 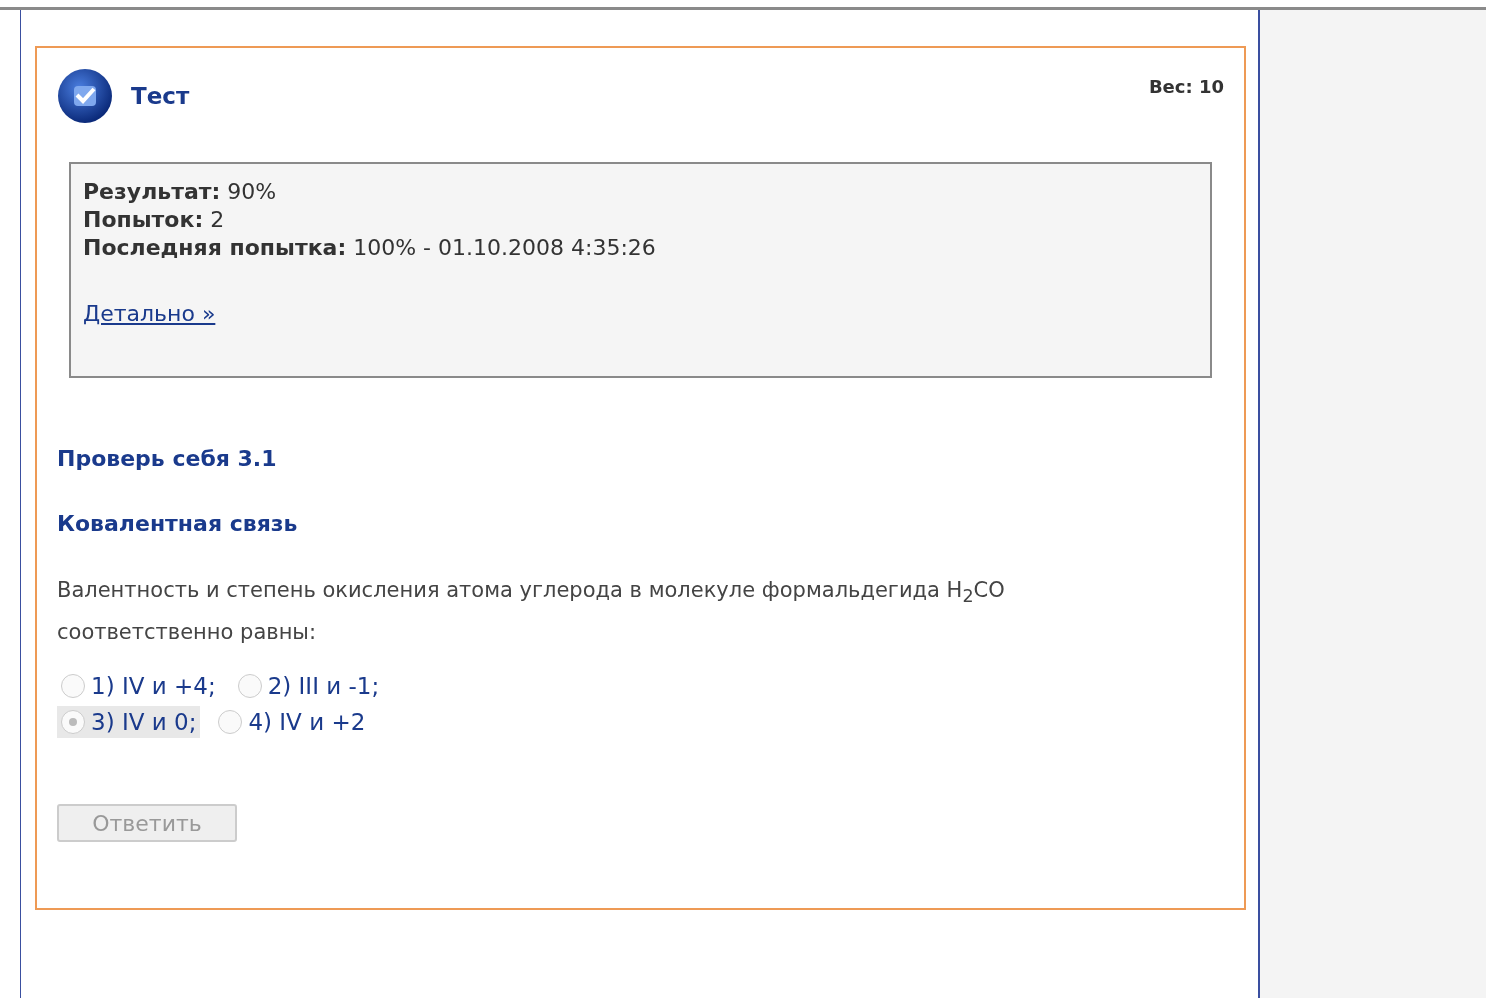 What do you see at coordinates (129, 722) in the screenshot?
I see `answer-option: 3) IV и 0;` at bounding box center [129, 722].